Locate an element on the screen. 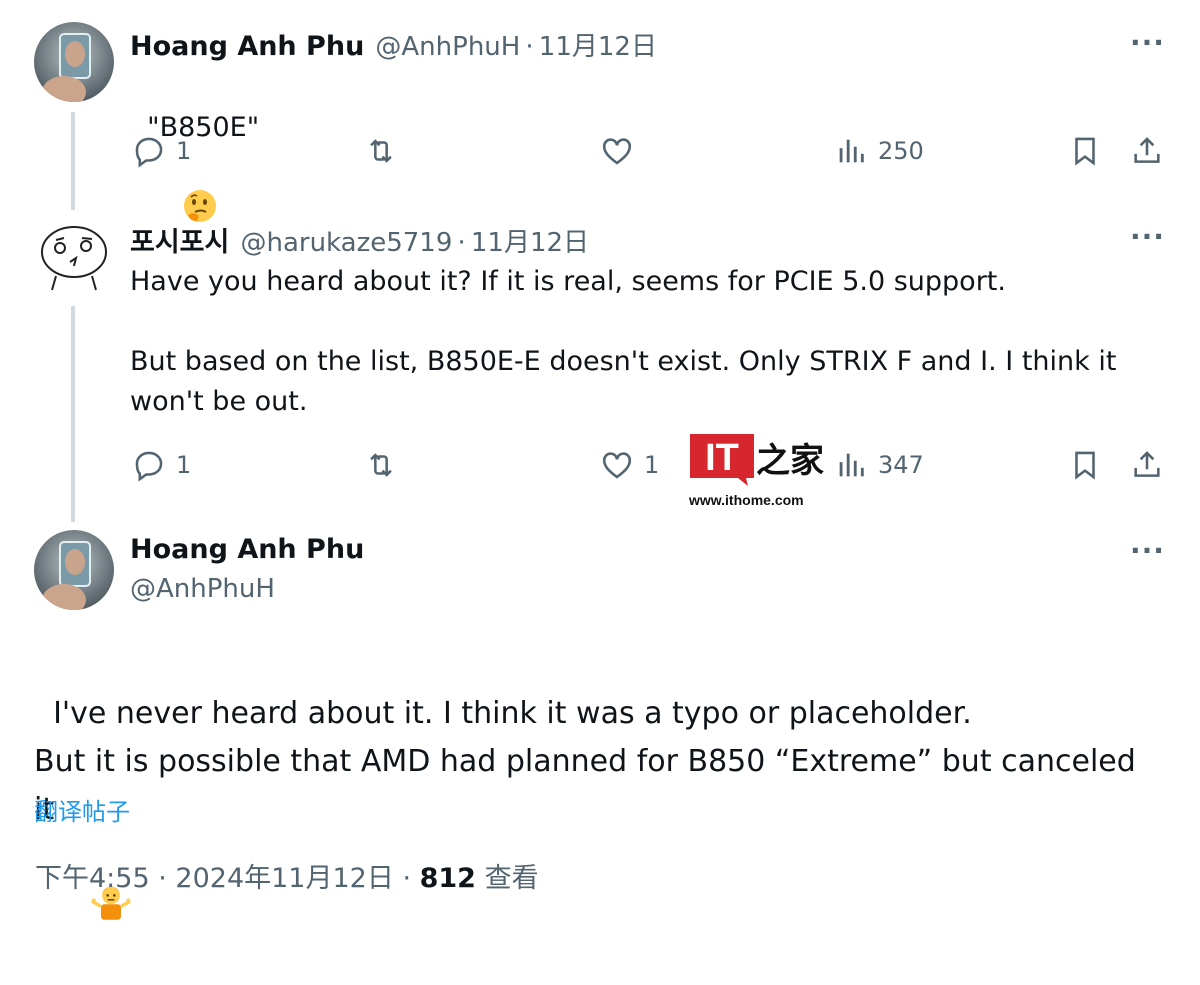 This screenshot has width=1200, height=985. ithome-watermark: IT 之家 www.ithome.com is located at coordinates (757, 473).